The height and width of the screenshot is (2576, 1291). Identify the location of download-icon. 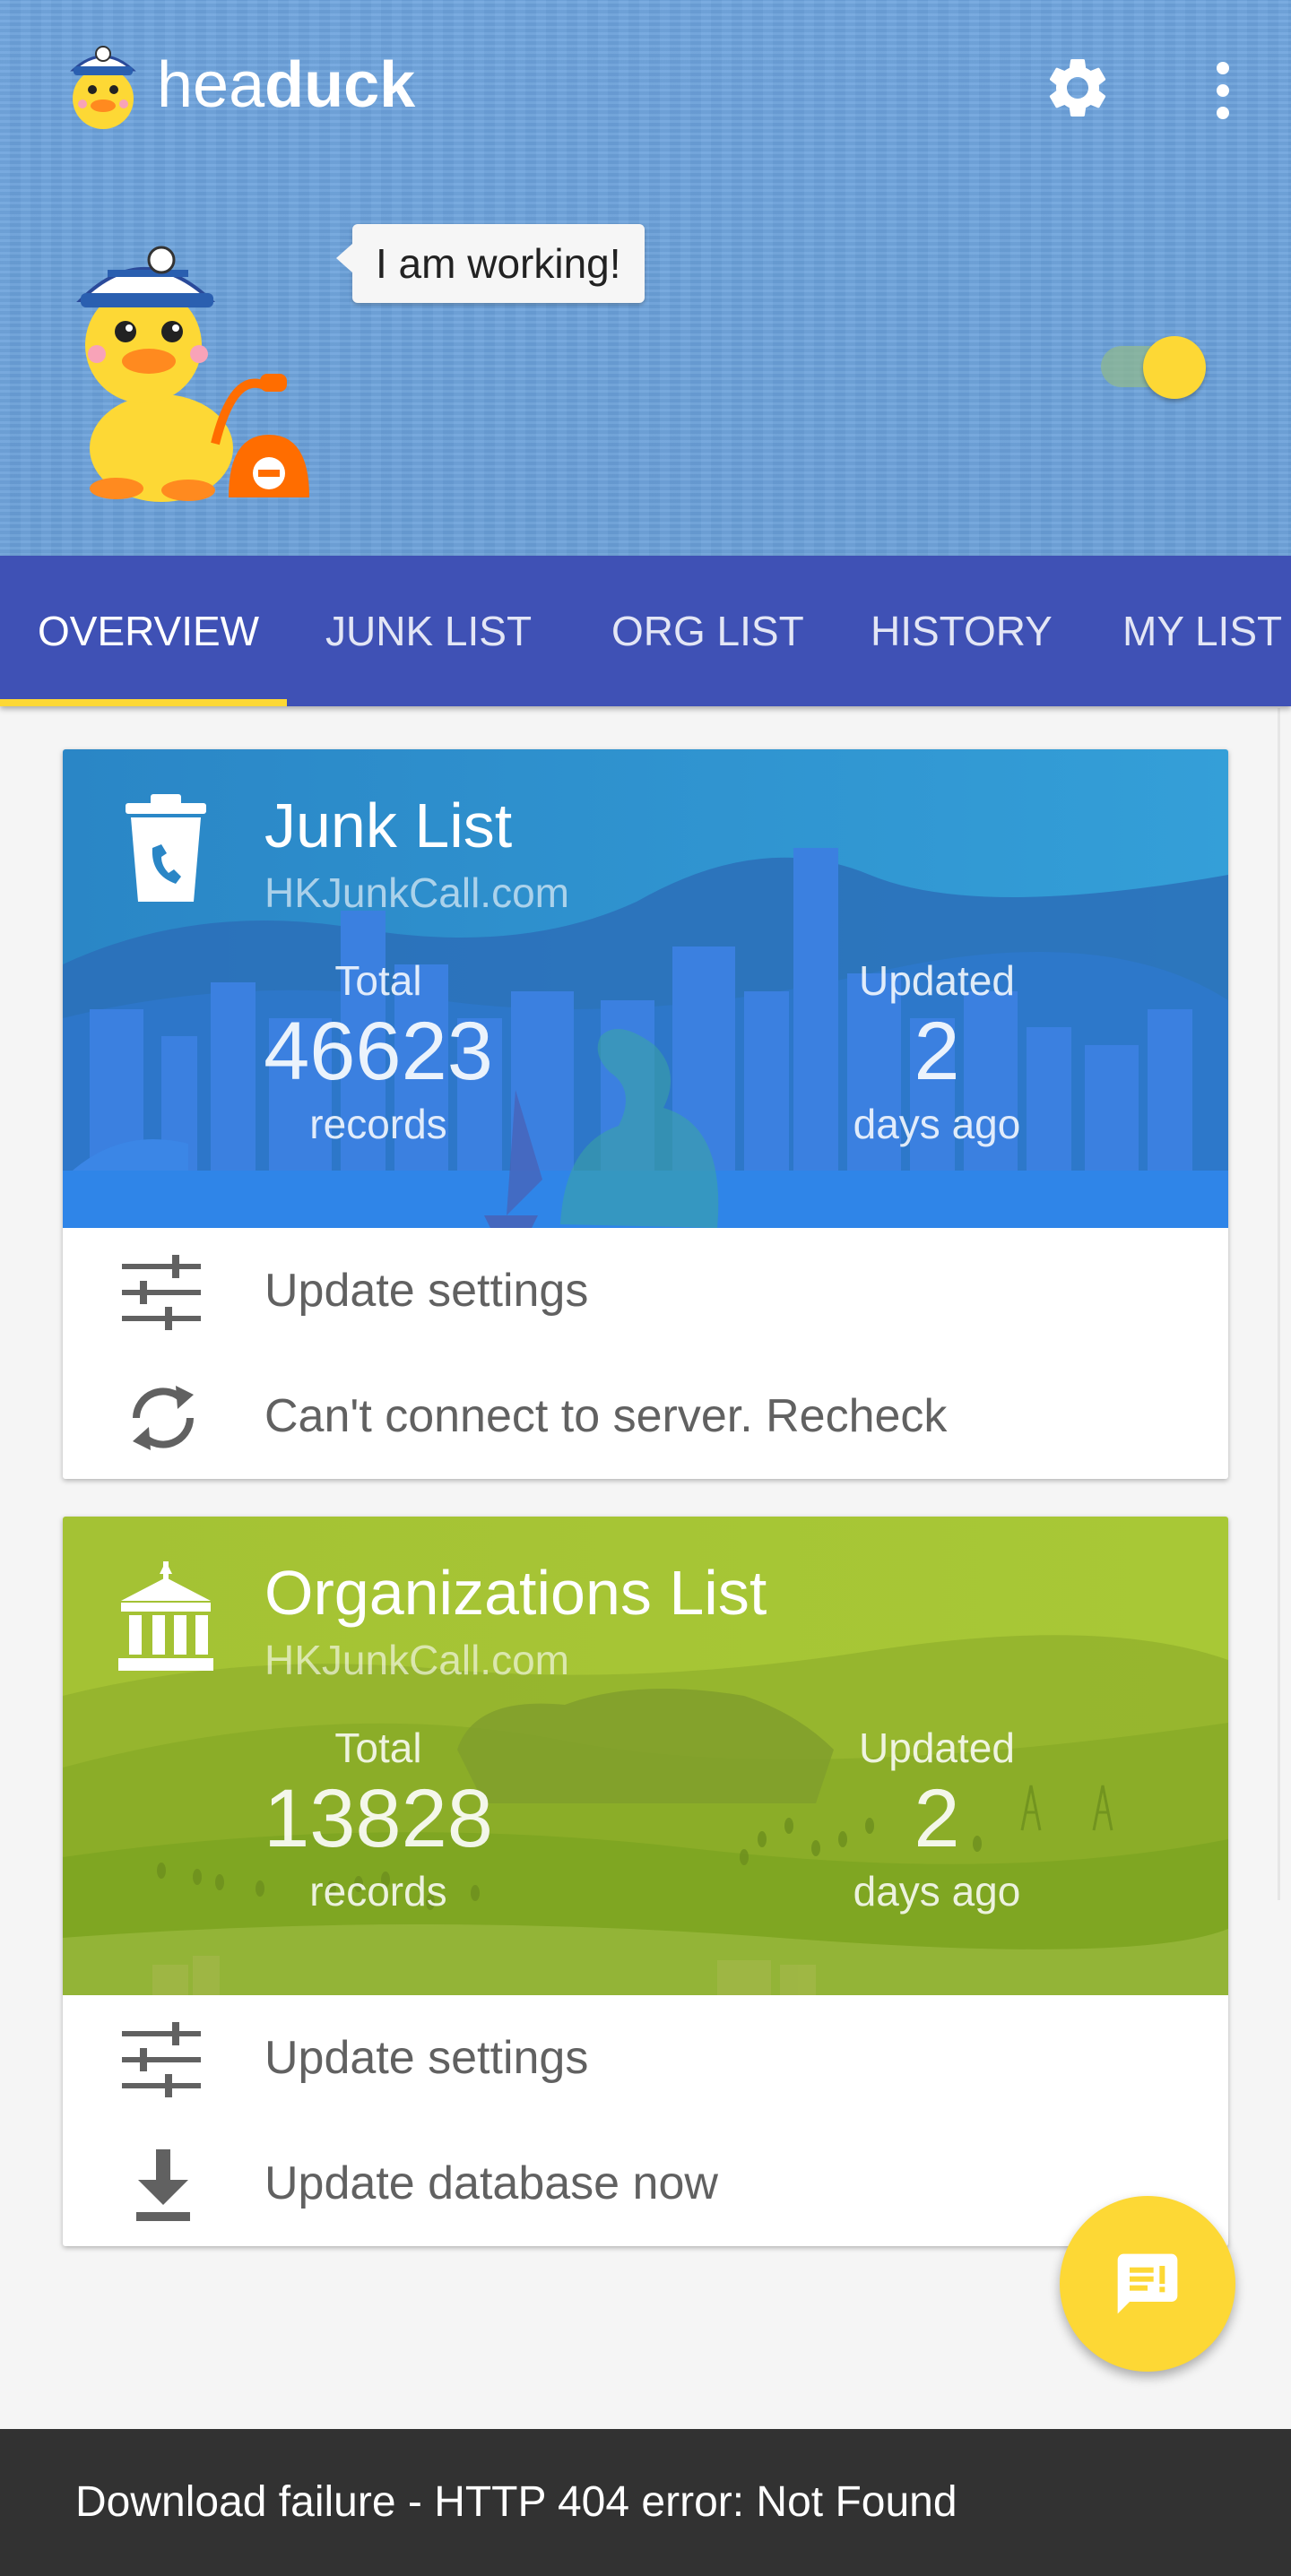
(163, 2185).